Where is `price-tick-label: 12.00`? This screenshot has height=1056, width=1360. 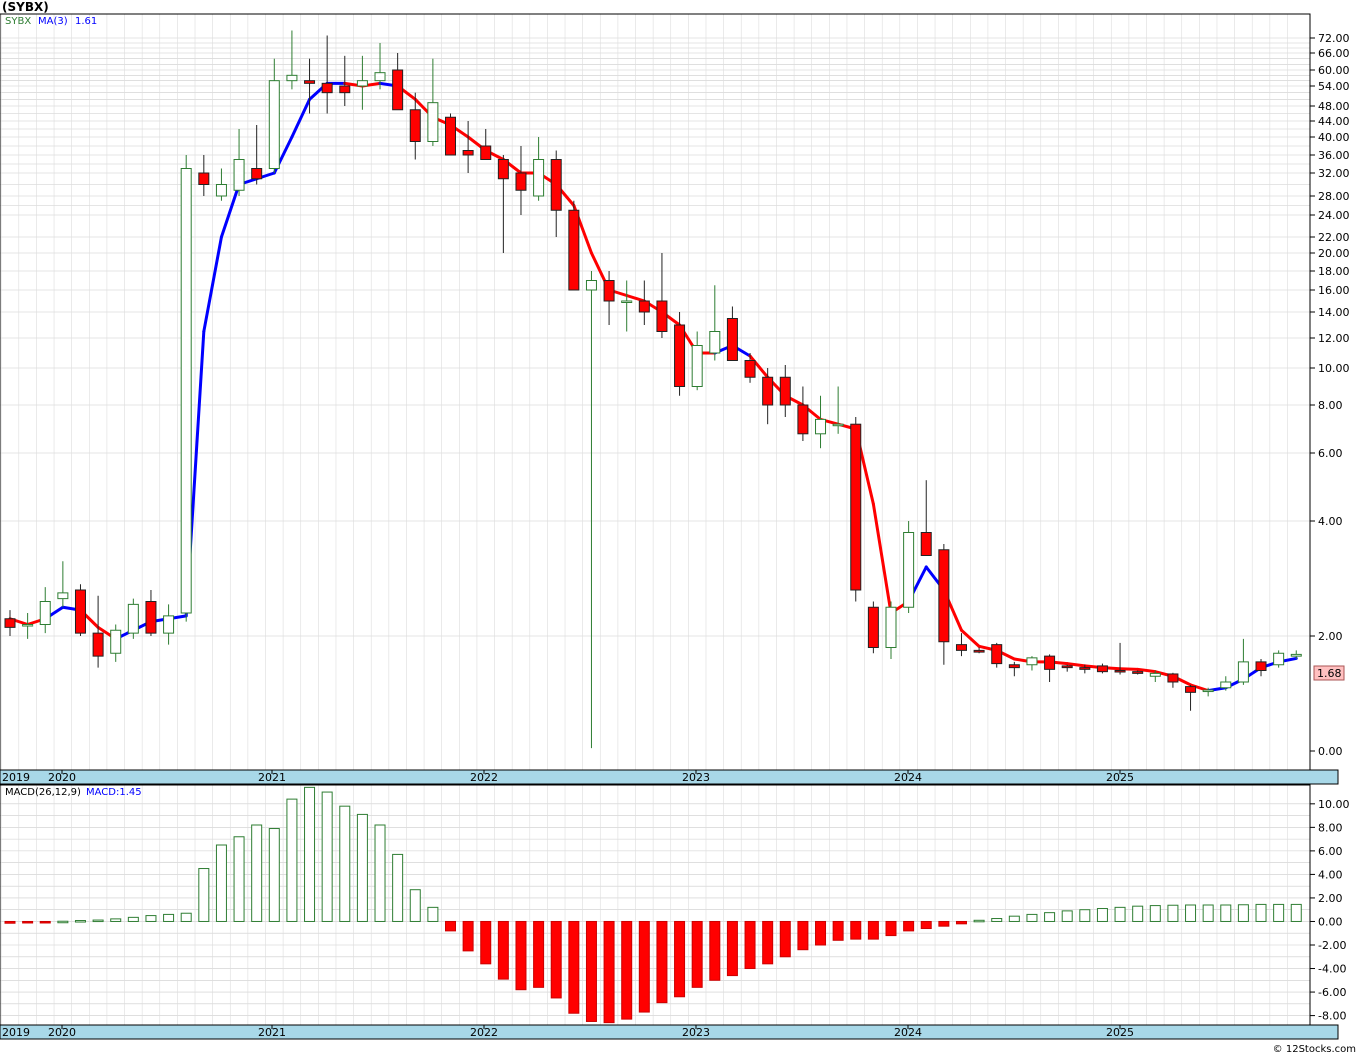 price-tick-label: 12.00 is located at coordinates (1334, 338).